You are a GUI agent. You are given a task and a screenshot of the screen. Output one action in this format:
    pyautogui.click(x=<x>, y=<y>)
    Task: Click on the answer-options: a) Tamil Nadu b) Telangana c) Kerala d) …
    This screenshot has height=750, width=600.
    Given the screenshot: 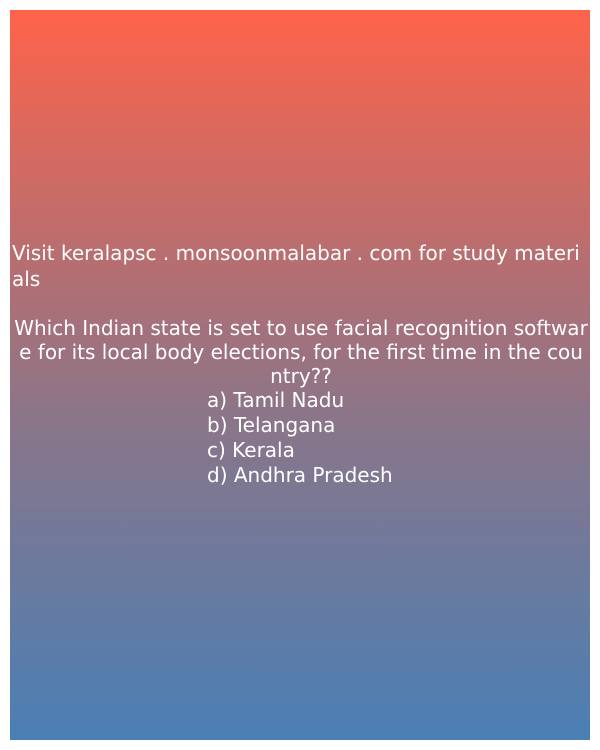 What is the action you would take?
    pyautogui.click(x=300, y=438)
    